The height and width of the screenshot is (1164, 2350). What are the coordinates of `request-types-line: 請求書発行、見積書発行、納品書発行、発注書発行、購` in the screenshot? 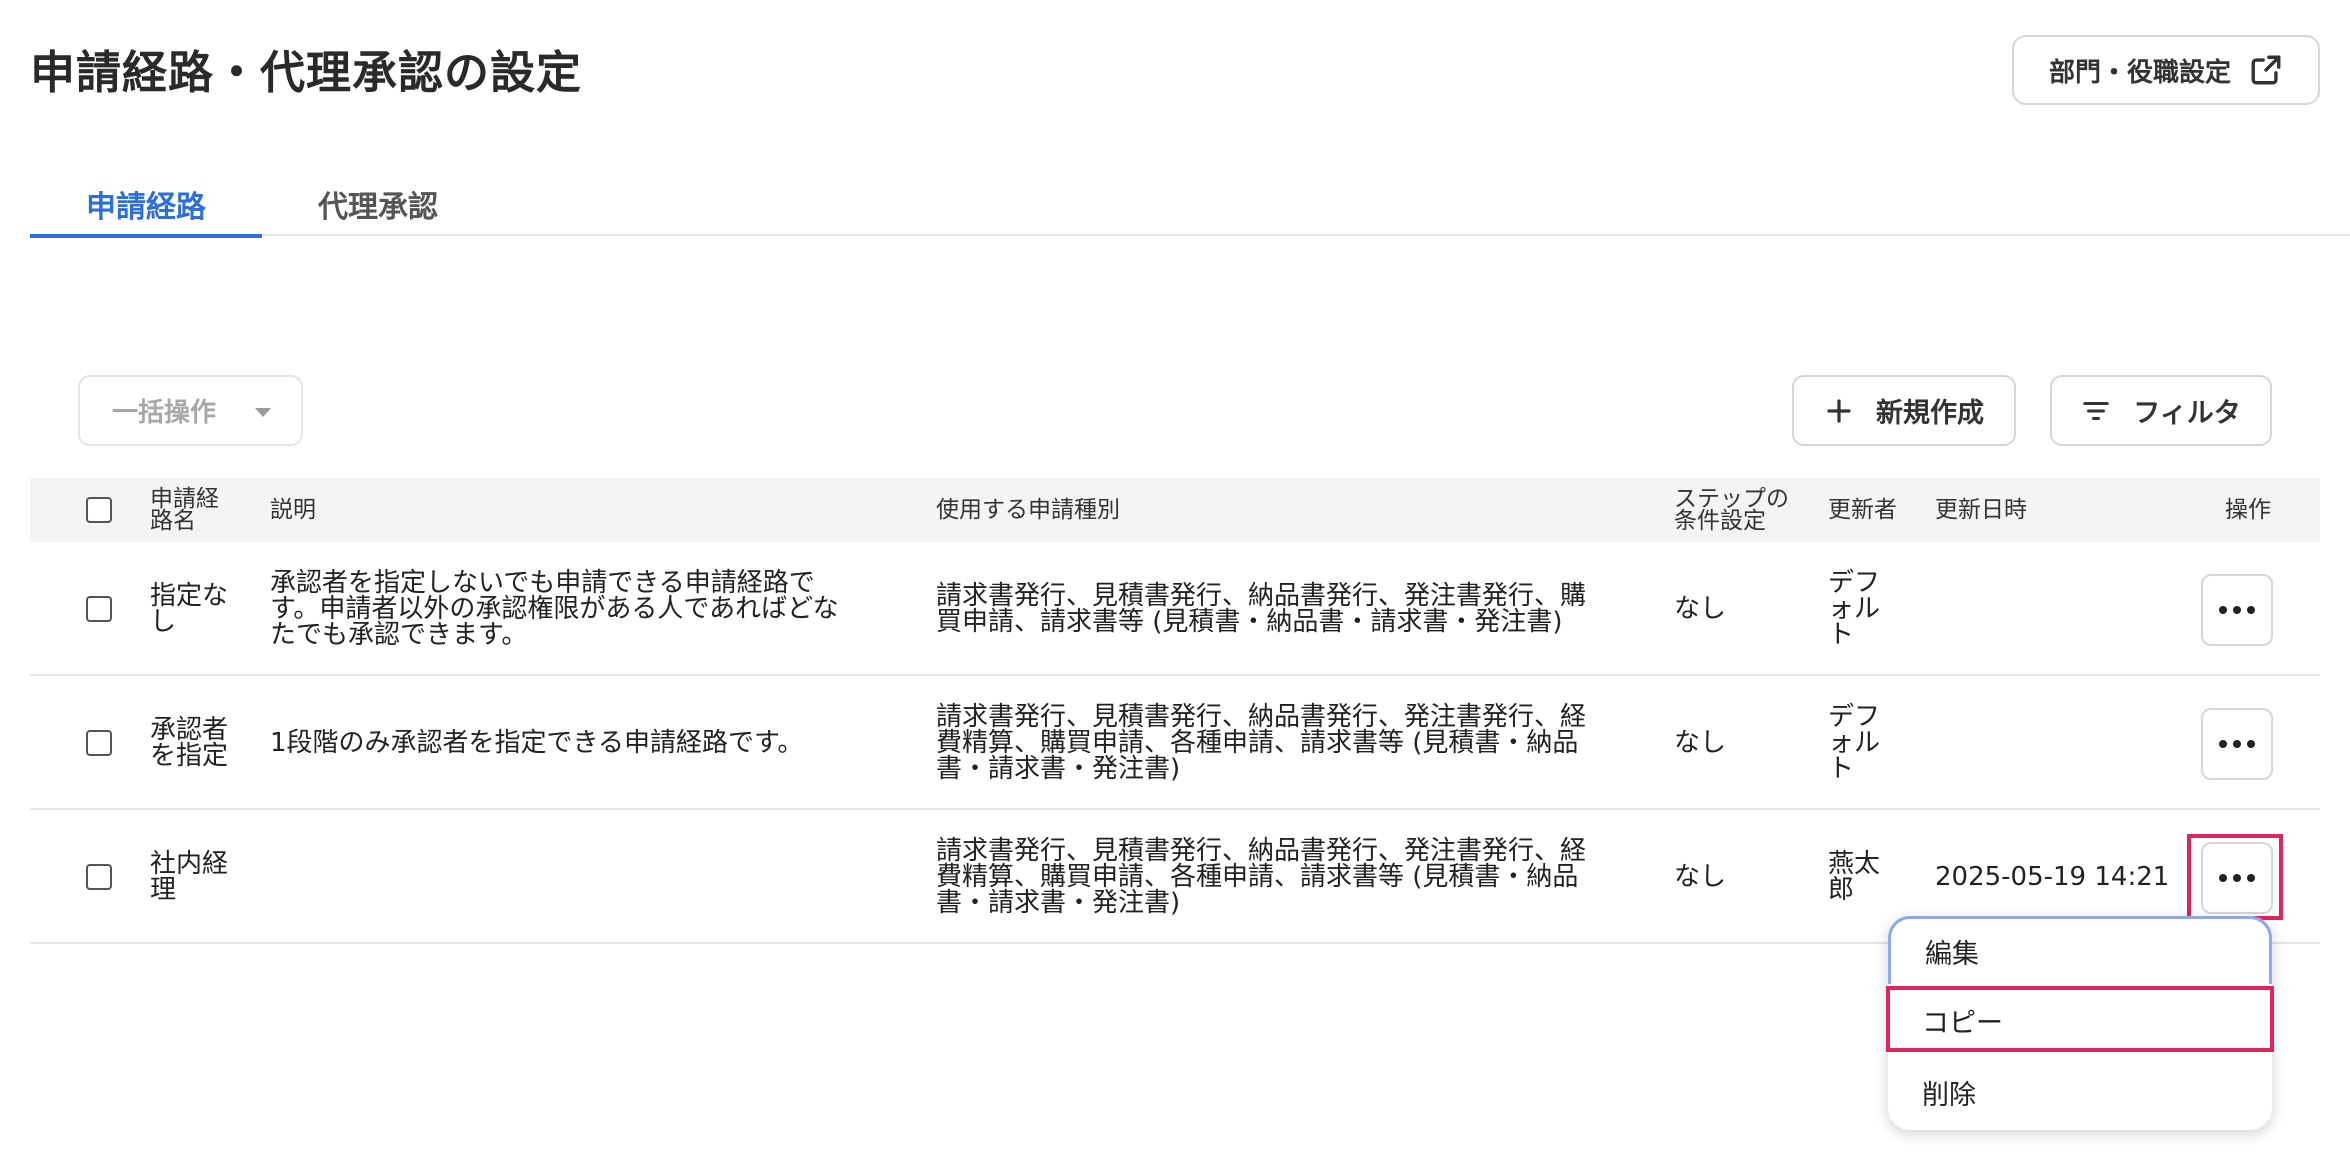 It's located at (1261, 596).